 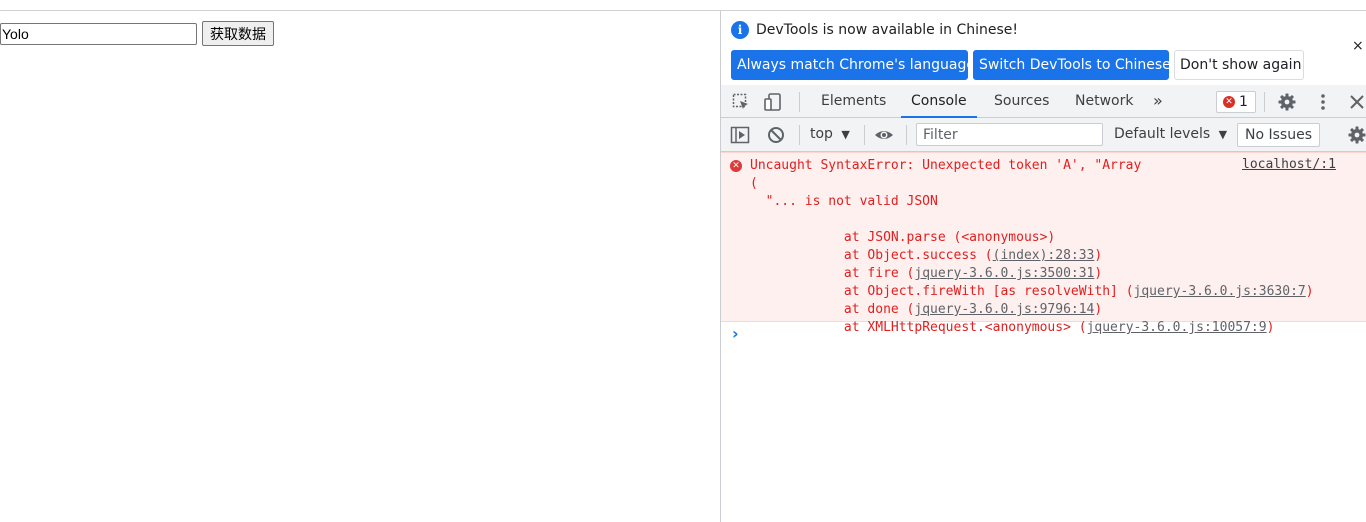 What do you see at coordinates (740, 30) in the screenshot?
I see `info-icon: i` at bounding box center [740, 30].